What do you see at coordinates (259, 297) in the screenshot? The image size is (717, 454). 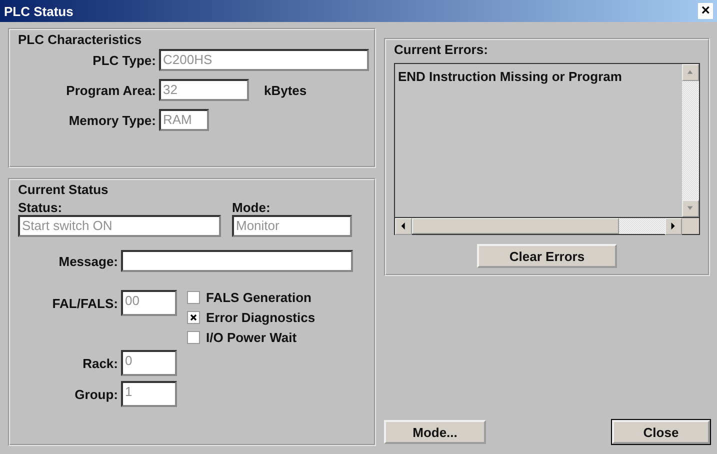 I see `checkbox-label: FALS Generation` at bounding box center [259, 297].